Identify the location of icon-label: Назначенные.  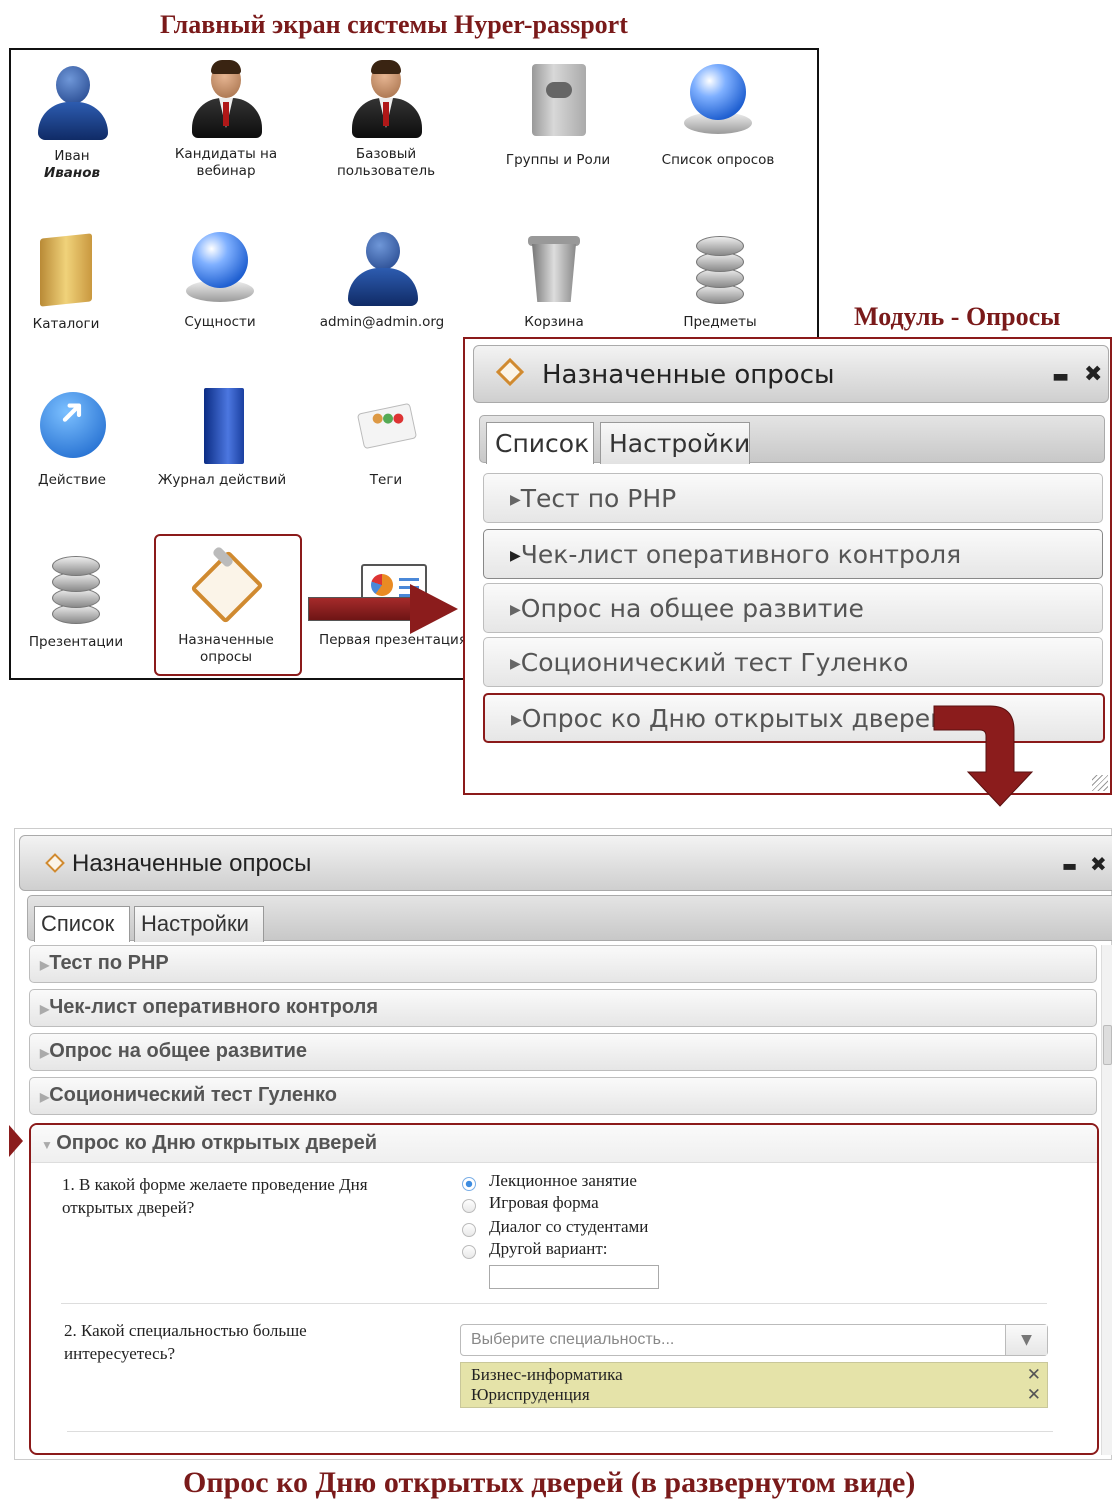
(226, 640).